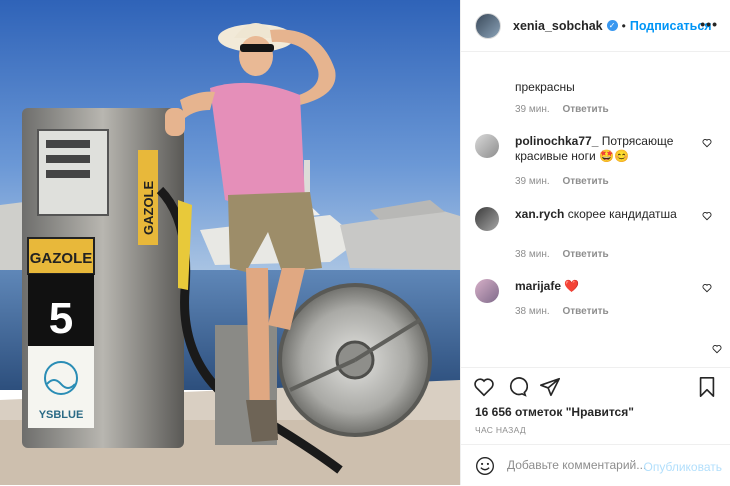  I want to click on comment-item: marijafe ❤️ 38 мин. Ответить, so click(597, 304).